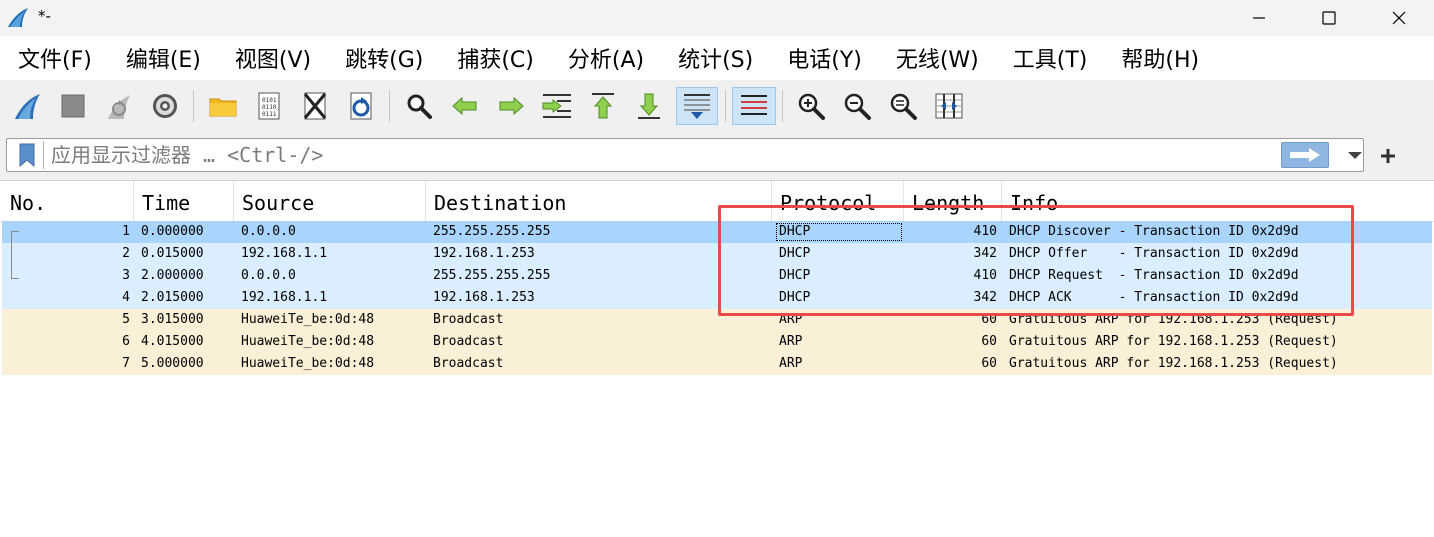  Describe the element at coordinates (126, 275) in the screenshot. I see `packet-no: 3` at that location.